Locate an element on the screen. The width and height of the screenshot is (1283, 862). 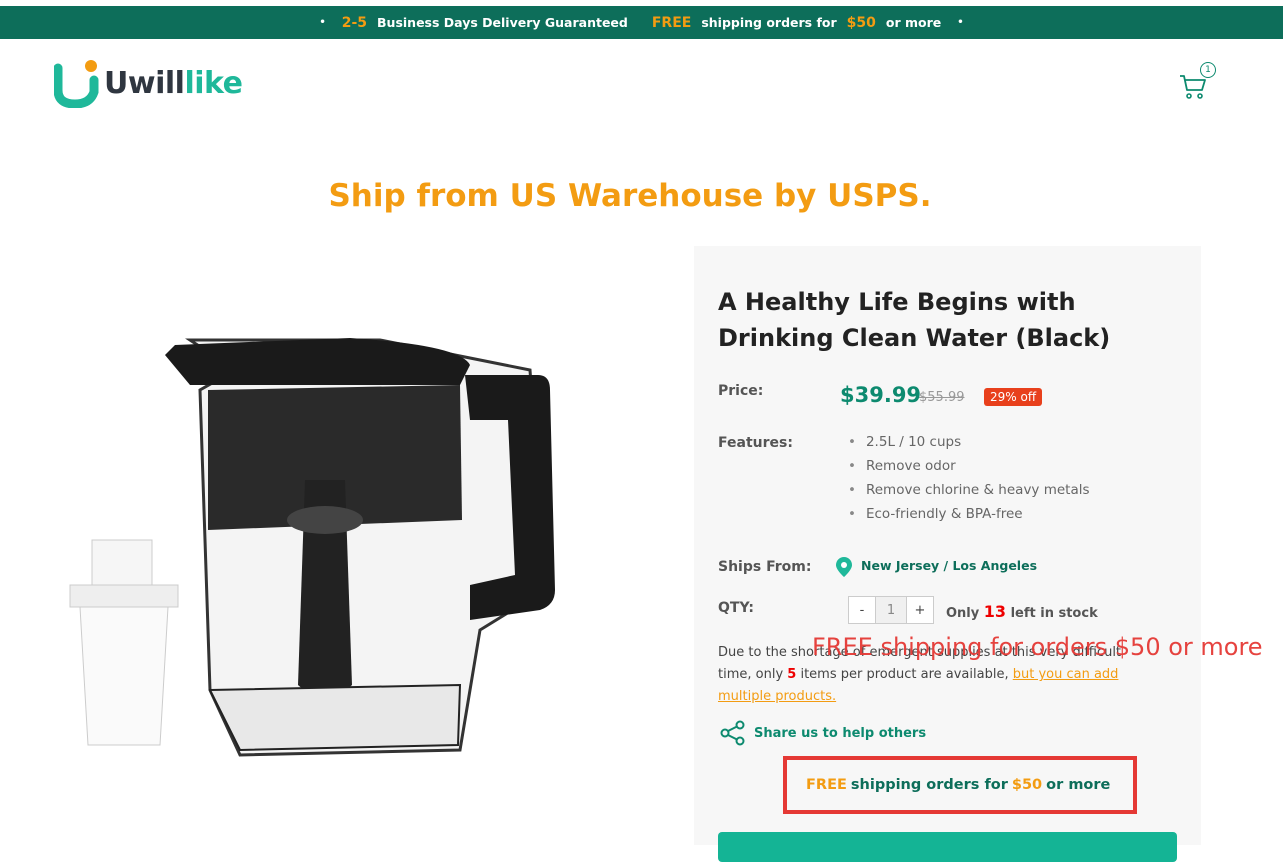
free-text: FREE is located at coordinates (671, 22).